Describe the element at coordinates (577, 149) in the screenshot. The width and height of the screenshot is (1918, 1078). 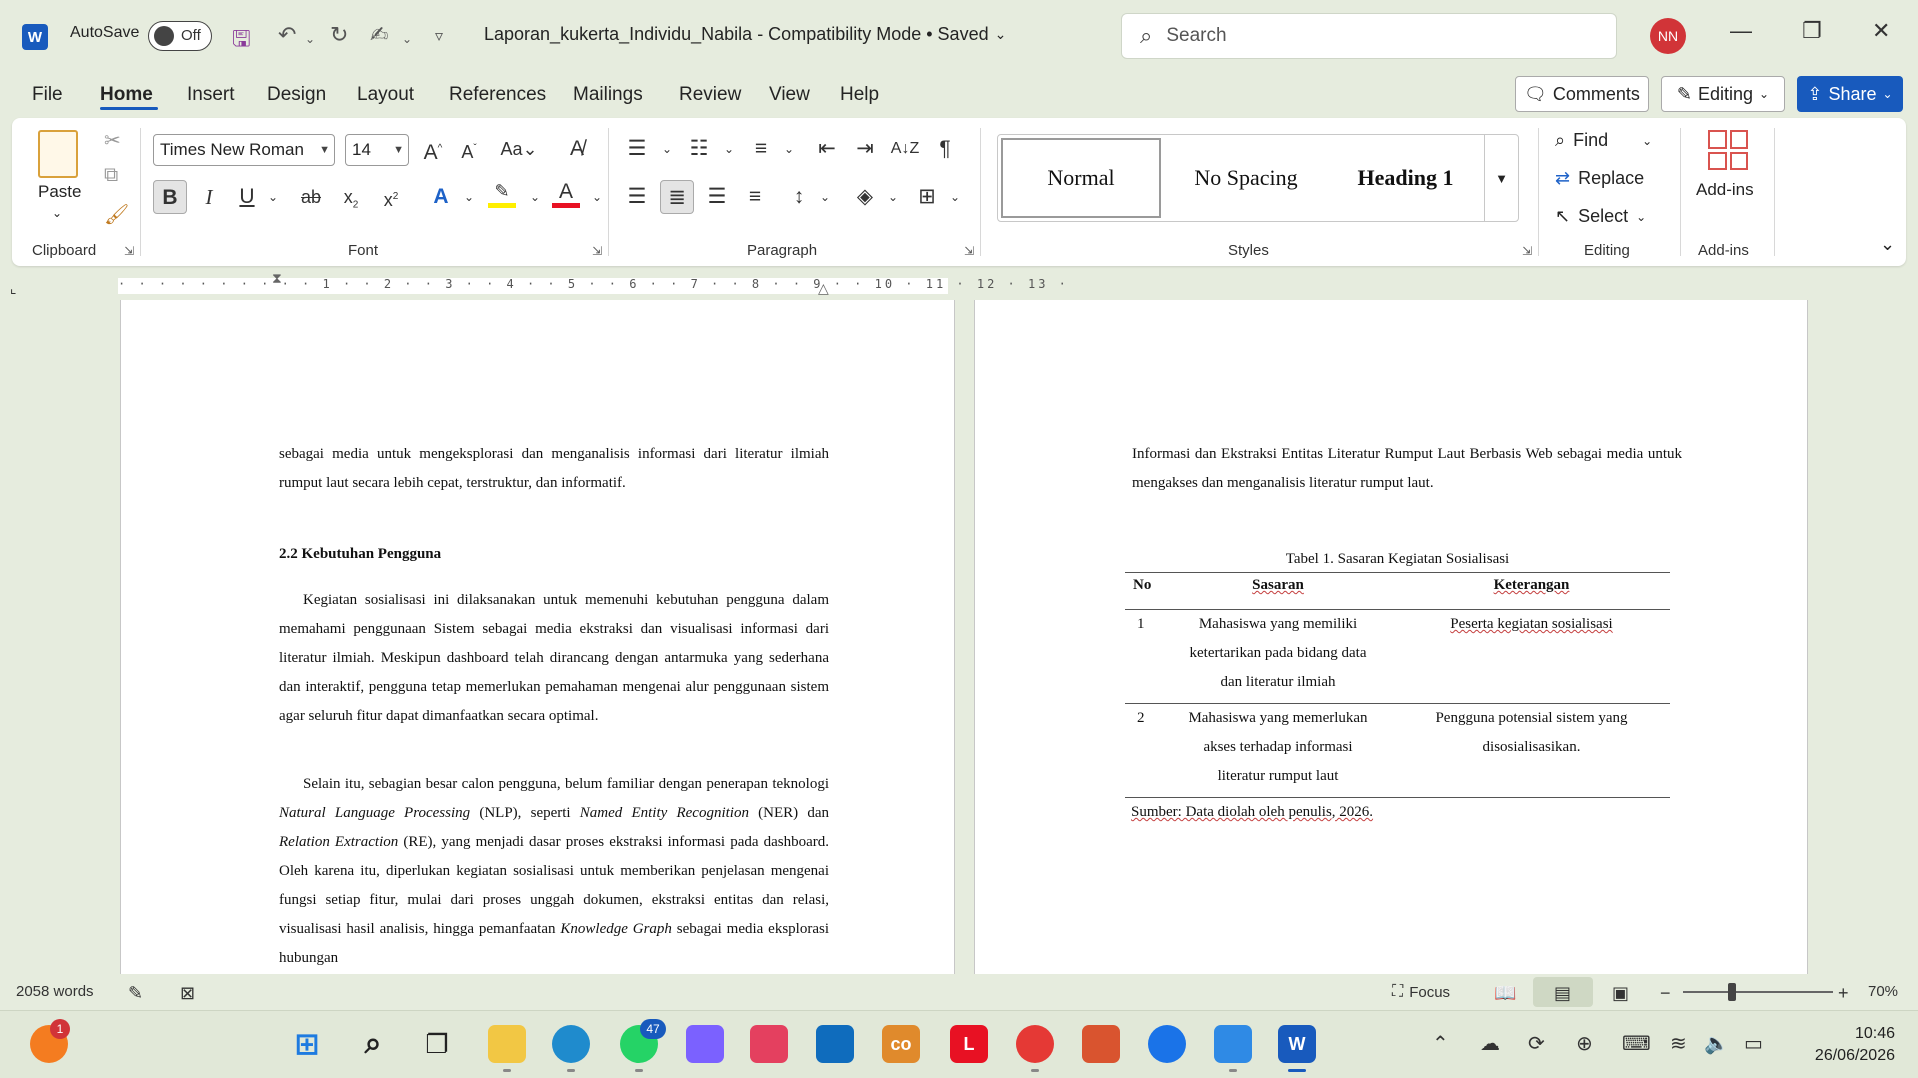
I see `clear-formatting-icon: A̸` at that location.